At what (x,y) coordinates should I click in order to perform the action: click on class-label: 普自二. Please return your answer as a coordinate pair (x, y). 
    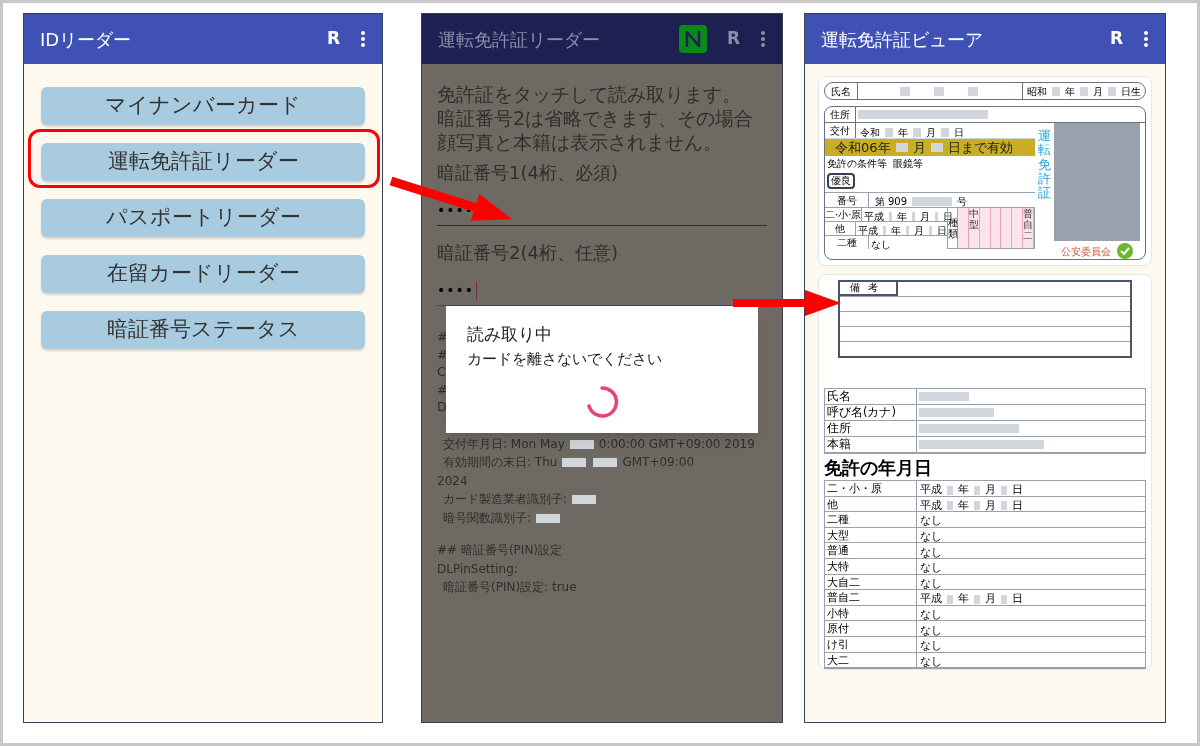
    Looking at the image, I should click on (1028, 225).